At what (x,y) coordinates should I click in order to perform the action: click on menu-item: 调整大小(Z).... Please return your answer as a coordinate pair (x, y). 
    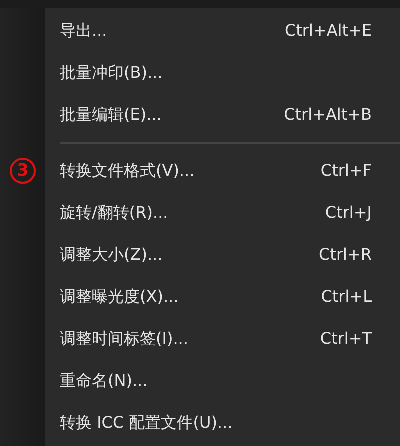
    Looking at the image, I should click on (189, 255).